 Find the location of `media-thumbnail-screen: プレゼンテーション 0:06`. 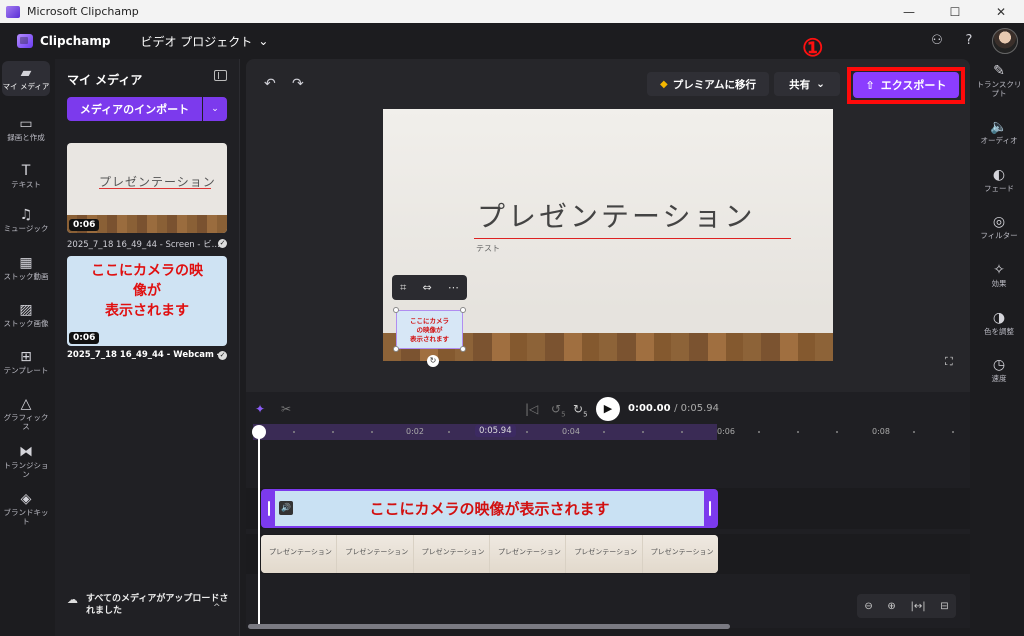

media-thumbnail-screen: プレゼンテーション 0:06 is located at coordinates (147, 188).